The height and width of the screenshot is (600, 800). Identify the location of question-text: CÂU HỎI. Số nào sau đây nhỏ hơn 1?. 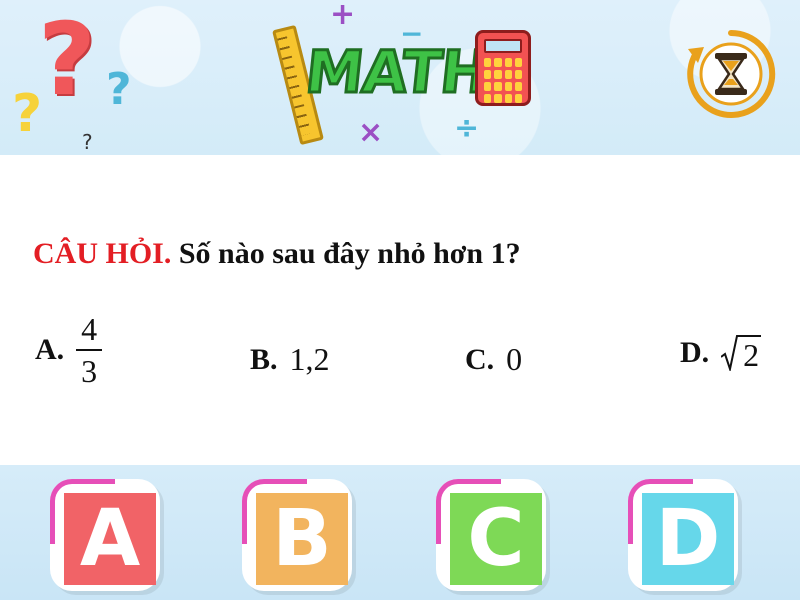
(277, 254).